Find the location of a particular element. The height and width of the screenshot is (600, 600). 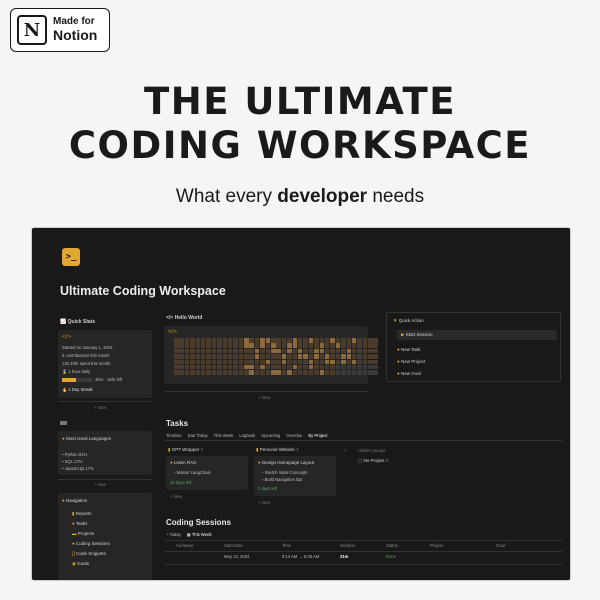

group-gpt-new-button: + New is located at coordinates (176, 496).